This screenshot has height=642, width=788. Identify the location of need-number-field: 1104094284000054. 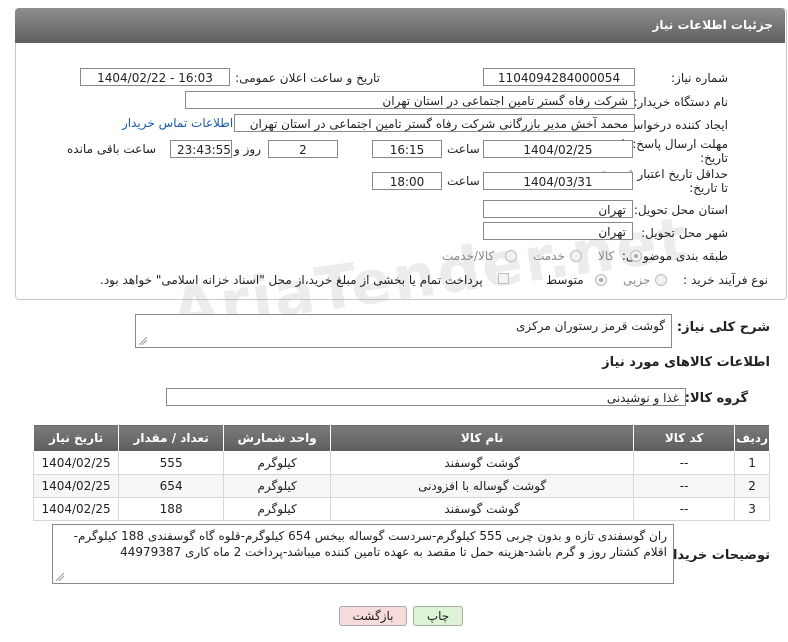
(559, 77).